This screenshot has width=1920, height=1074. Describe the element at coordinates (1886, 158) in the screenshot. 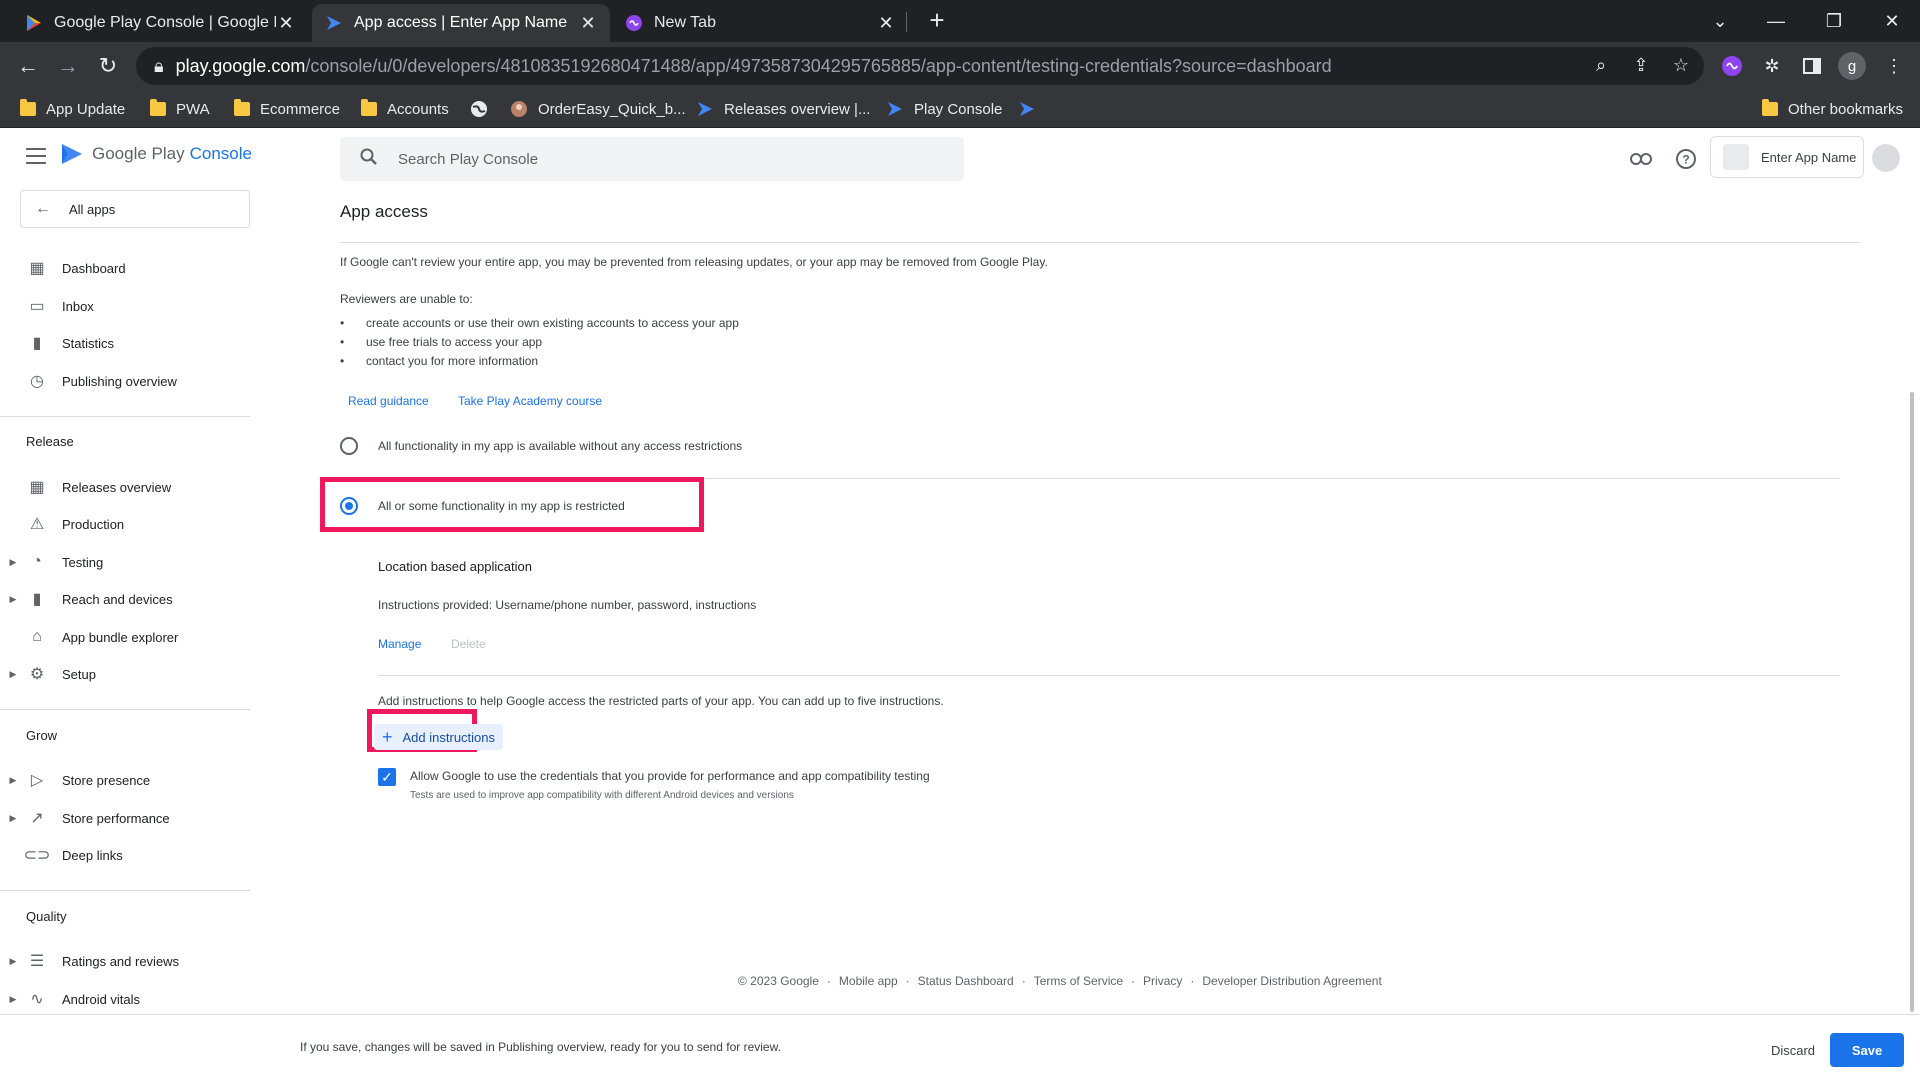

I see `account-avatar` at that location.